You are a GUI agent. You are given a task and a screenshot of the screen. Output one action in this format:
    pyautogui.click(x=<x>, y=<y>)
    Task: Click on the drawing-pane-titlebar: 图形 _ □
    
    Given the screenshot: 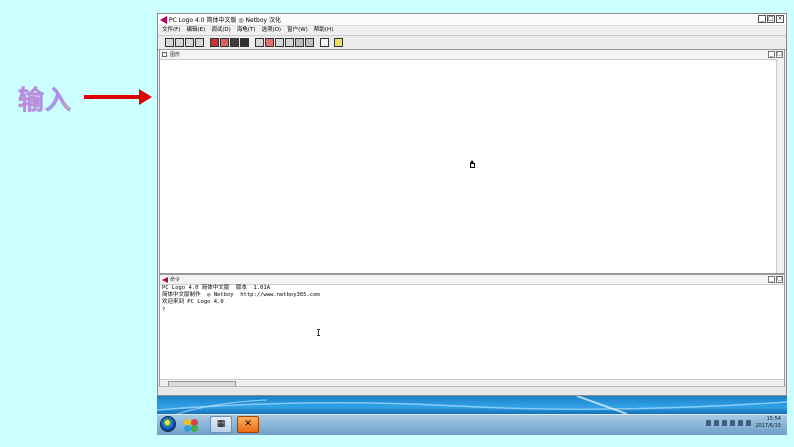 What is the action you would take?
    pyautogui.click(x=472, y=55)
    